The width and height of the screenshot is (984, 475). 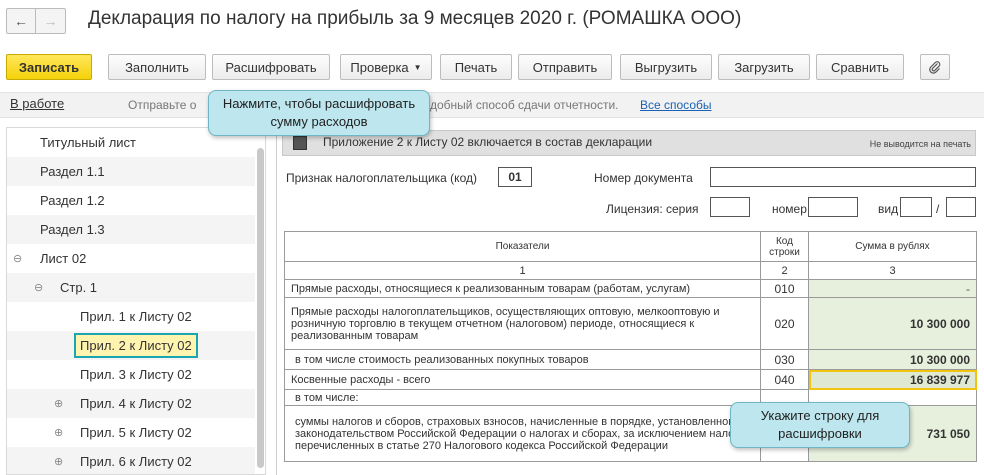 I want to click on tree-item-appendix-6: ⊕ Прил. 6 к Листу 02, so click(x=131, y=460).